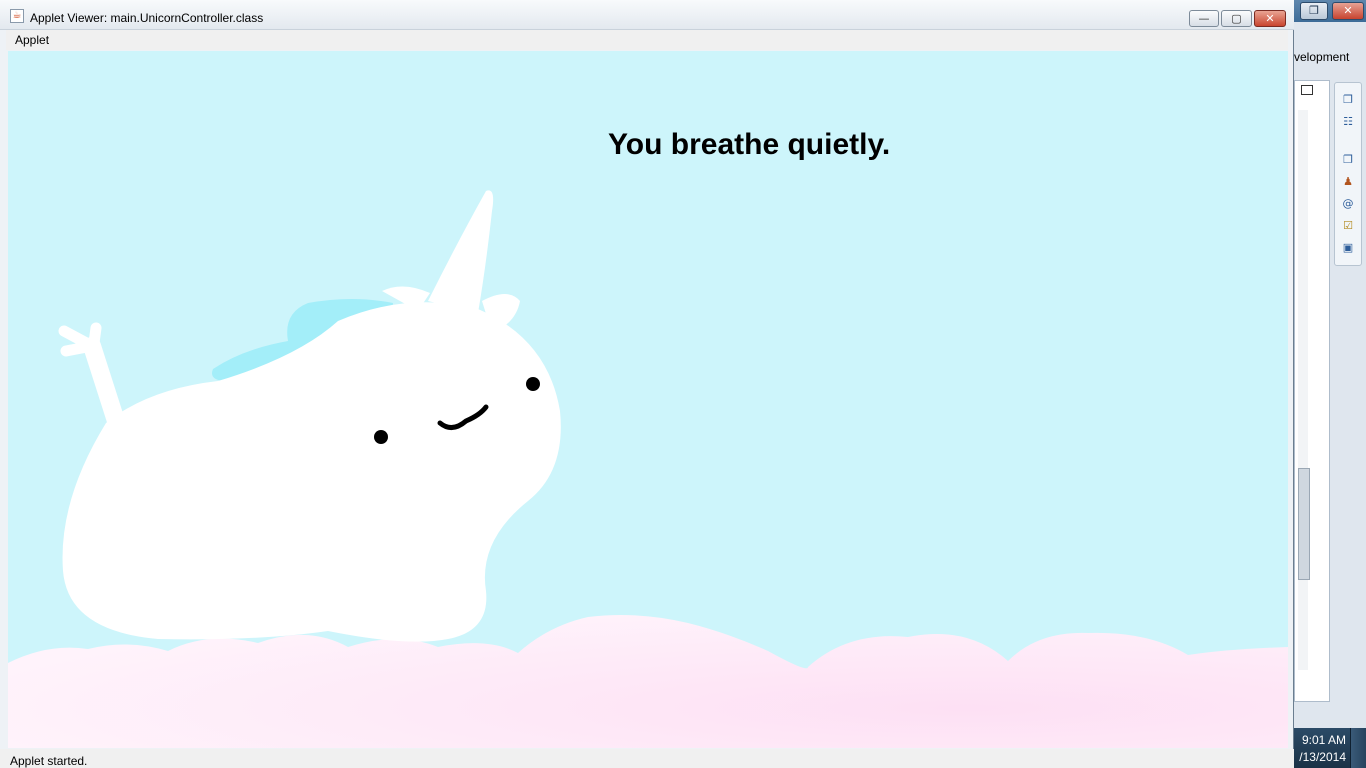 The width and height of the screenshot is (1366, 768). I want to click on minimize-button: —, so click(1204, 18).